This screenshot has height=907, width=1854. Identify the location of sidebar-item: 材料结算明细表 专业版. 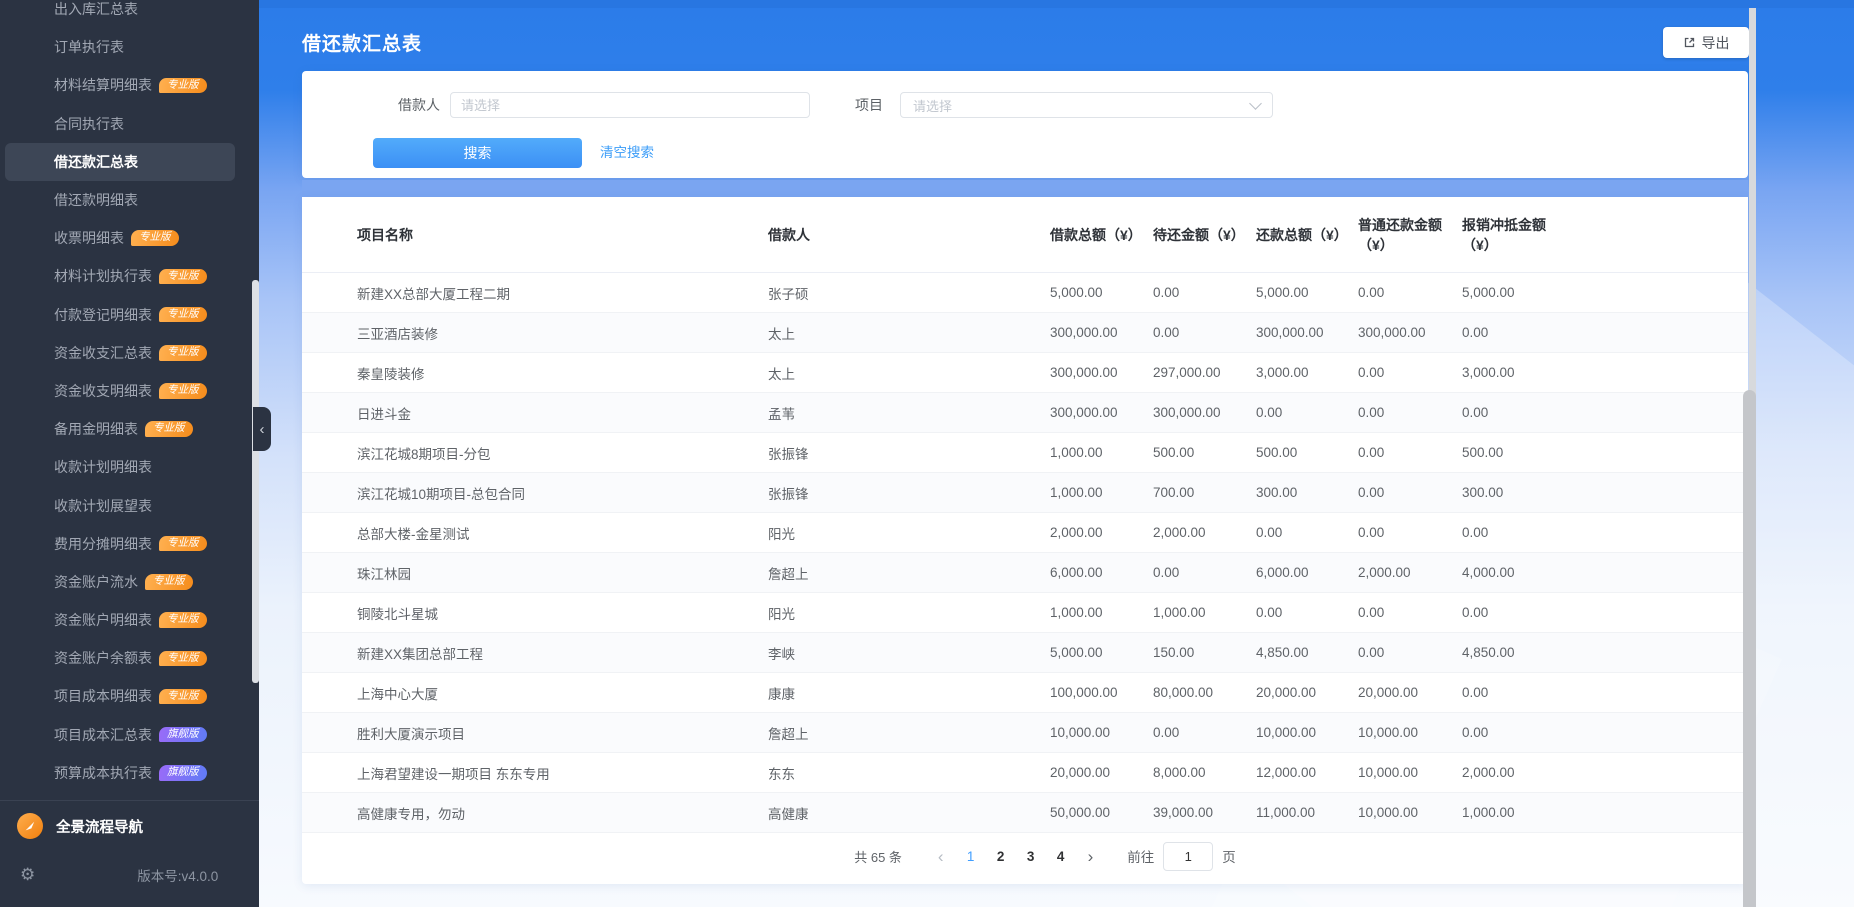
(120, 85).